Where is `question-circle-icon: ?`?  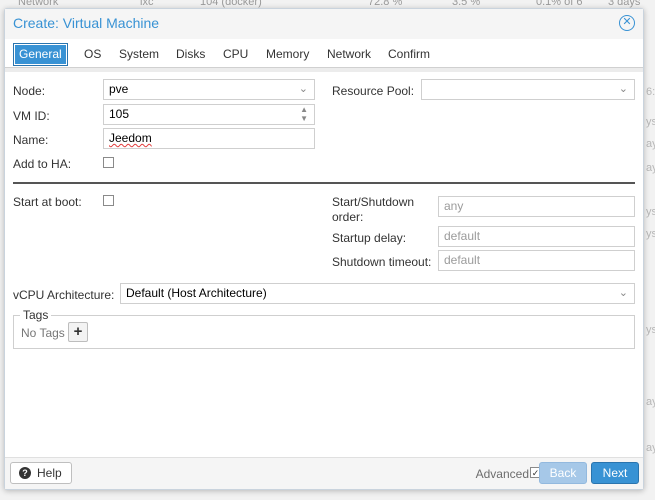
question-circle-icon: ? is located at coordinates (25, 473).